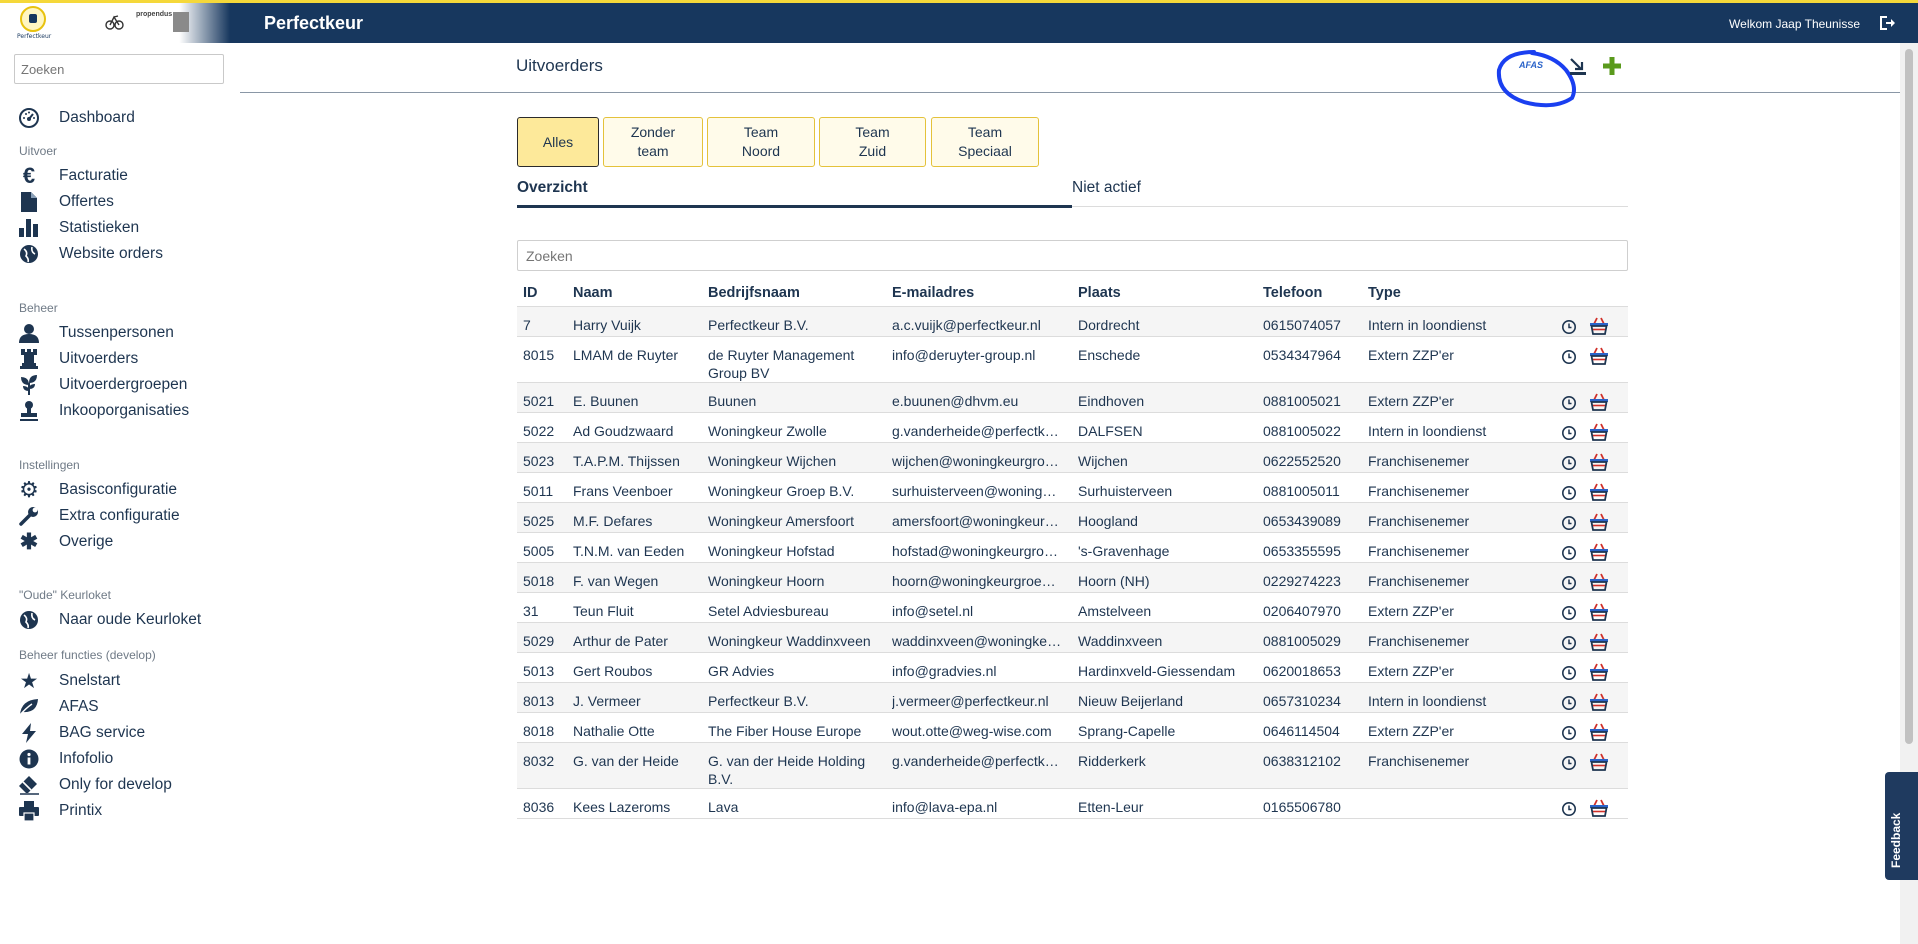 This screenshot has height=944, width=1918. Describe the element at coordinates (95, 785) in the screenshot. I see `sidebar-item-only-for-develop: Only for develop` at that location.